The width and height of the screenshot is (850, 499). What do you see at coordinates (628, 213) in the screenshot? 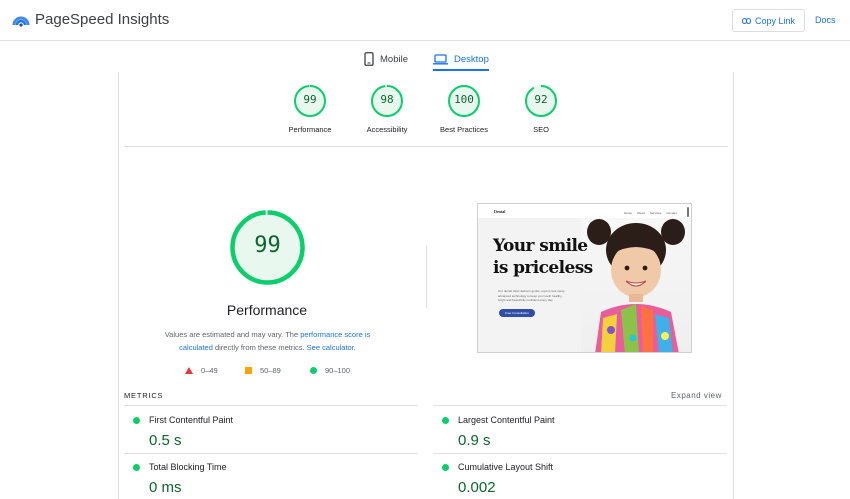
I see `screenshot-nav-link: Home` at bounding box center [628, 213].